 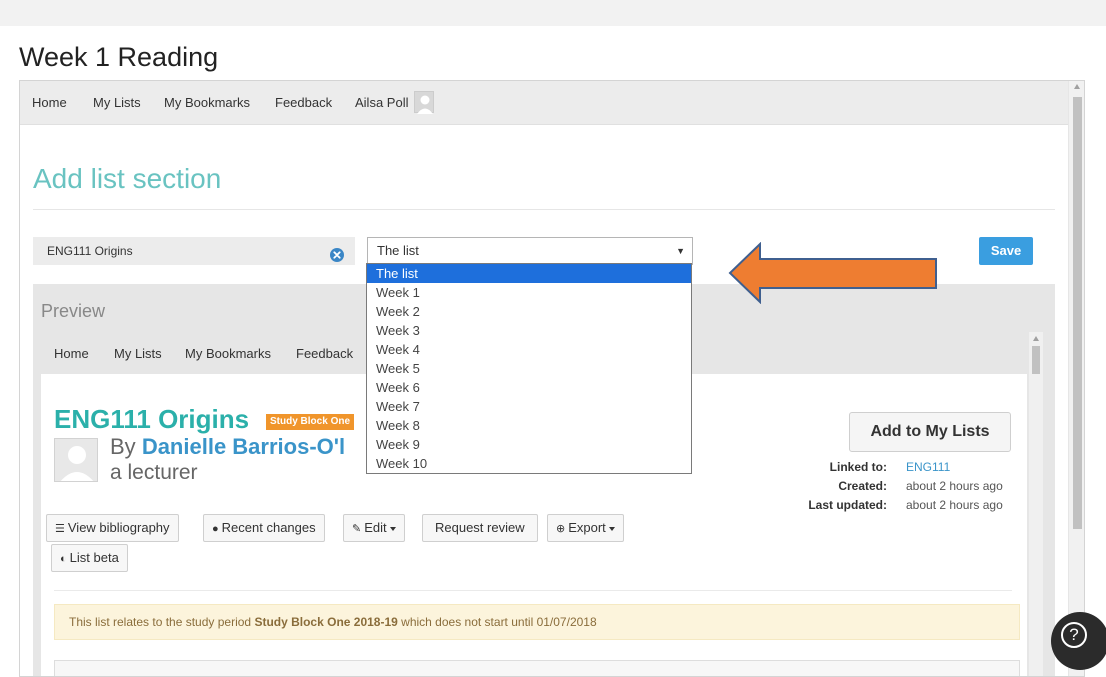 What do you see at coordinates (123, 446) in the screenshot?
I see `by-label: By` at bounding box center [123, 446].